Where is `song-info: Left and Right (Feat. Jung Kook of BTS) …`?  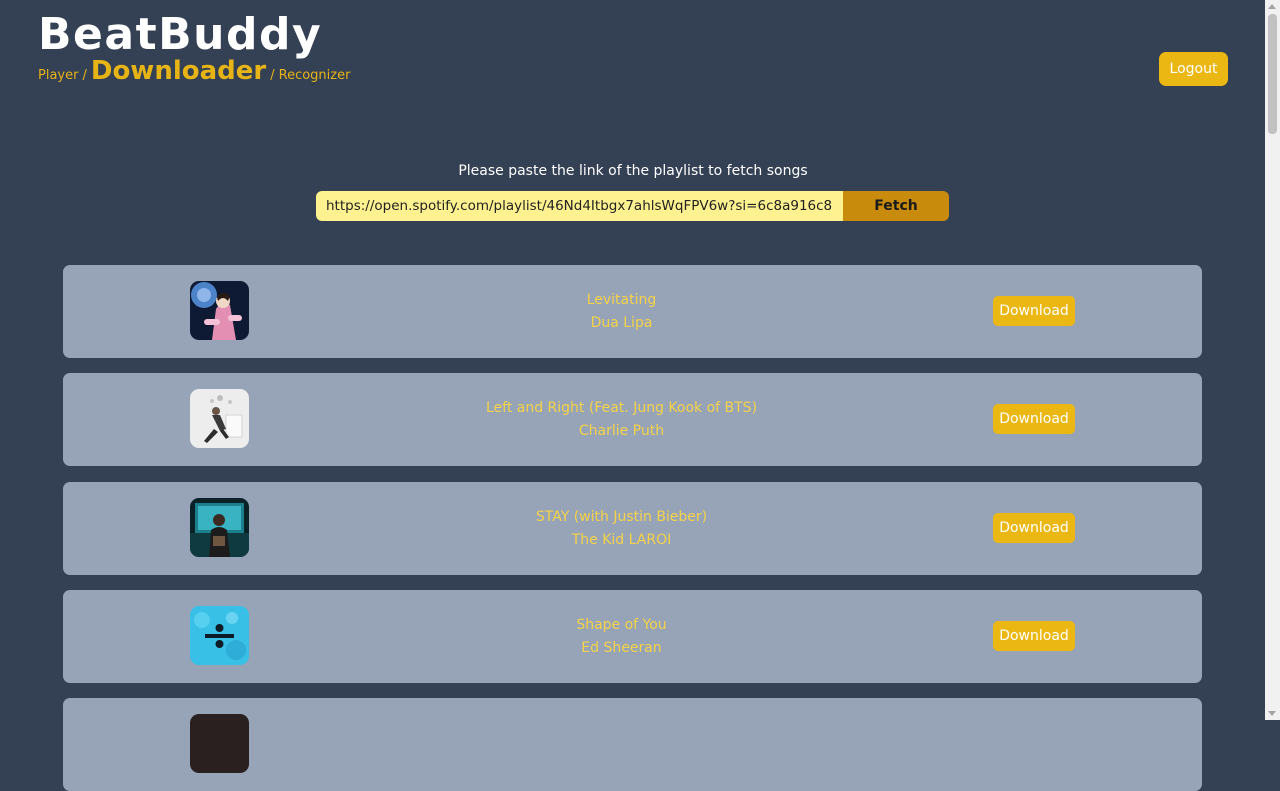 song-info: Left and Right (Feat. Jung Kook of BTS) … is located at coordinates (621, 420).